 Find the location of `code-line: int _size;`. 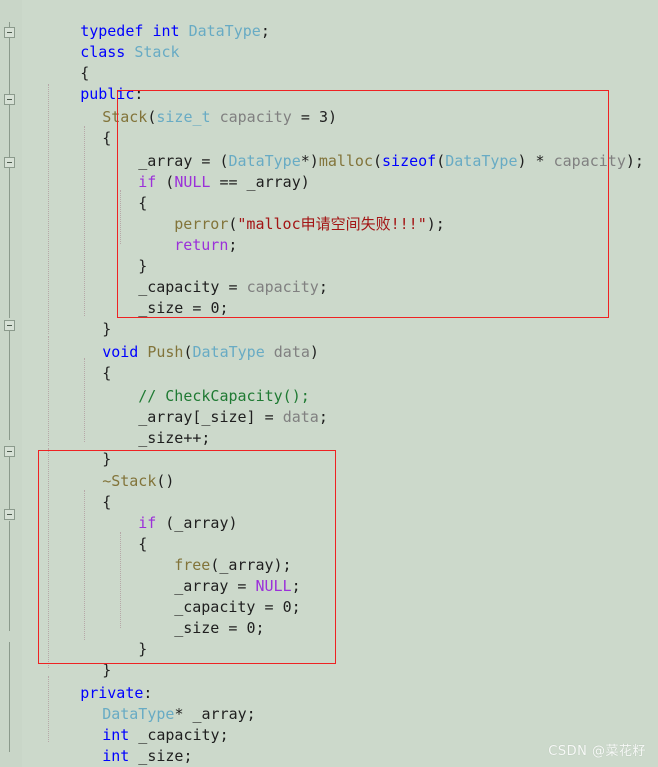

code-line: int _size; is located at coordinates (120, 745).